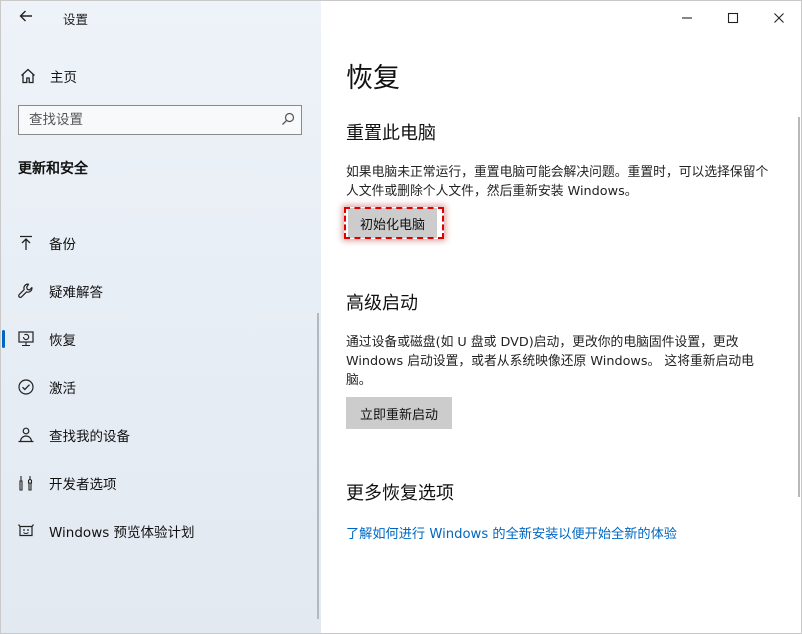 This screenshot has height=634, width=802. Describe the element at coordinates (161, 243) in the screenshot. I see `sidebar-item-backup: 备份` at that location.